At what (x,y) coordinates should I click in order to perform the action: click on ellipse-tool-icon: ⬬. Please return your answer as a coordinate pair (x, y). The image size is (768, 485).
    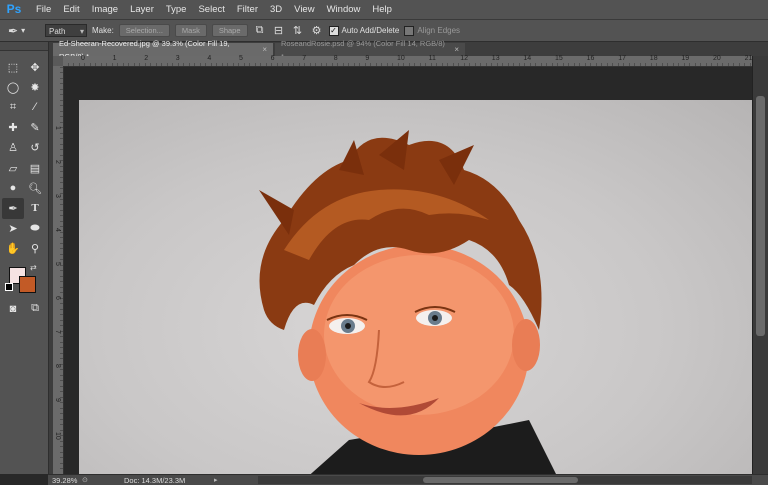
    Looking at the image, I should click on (35, 229).